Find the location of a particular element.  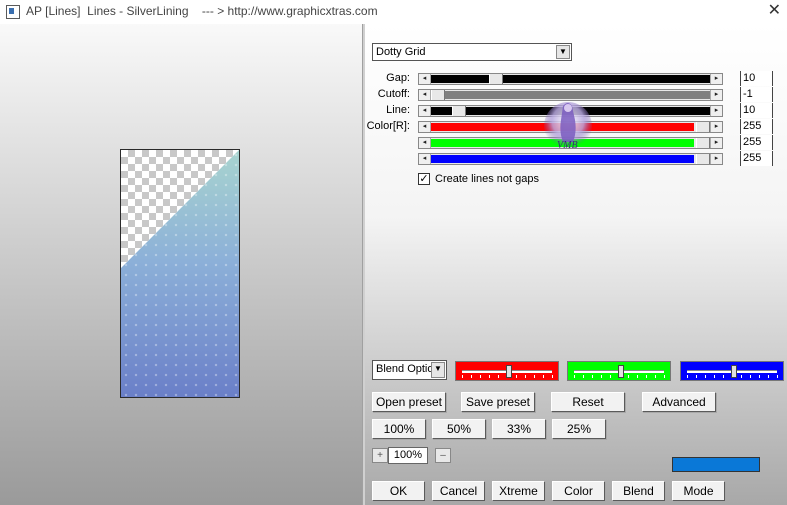

channel-slider-green is located at coordinates (619, 371).